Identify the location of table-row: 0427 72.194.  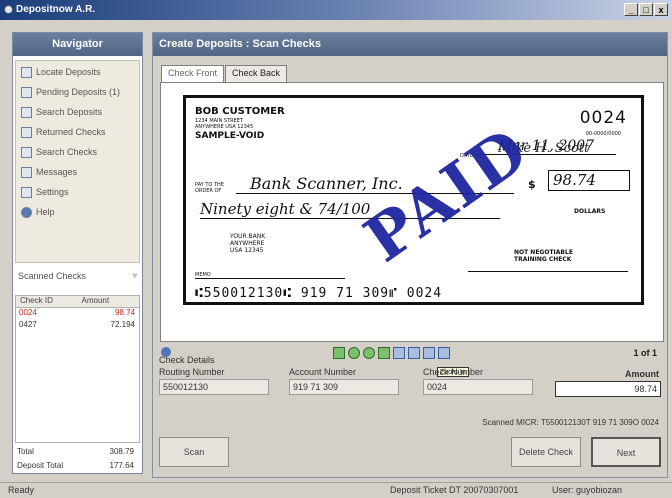
(77, 326).